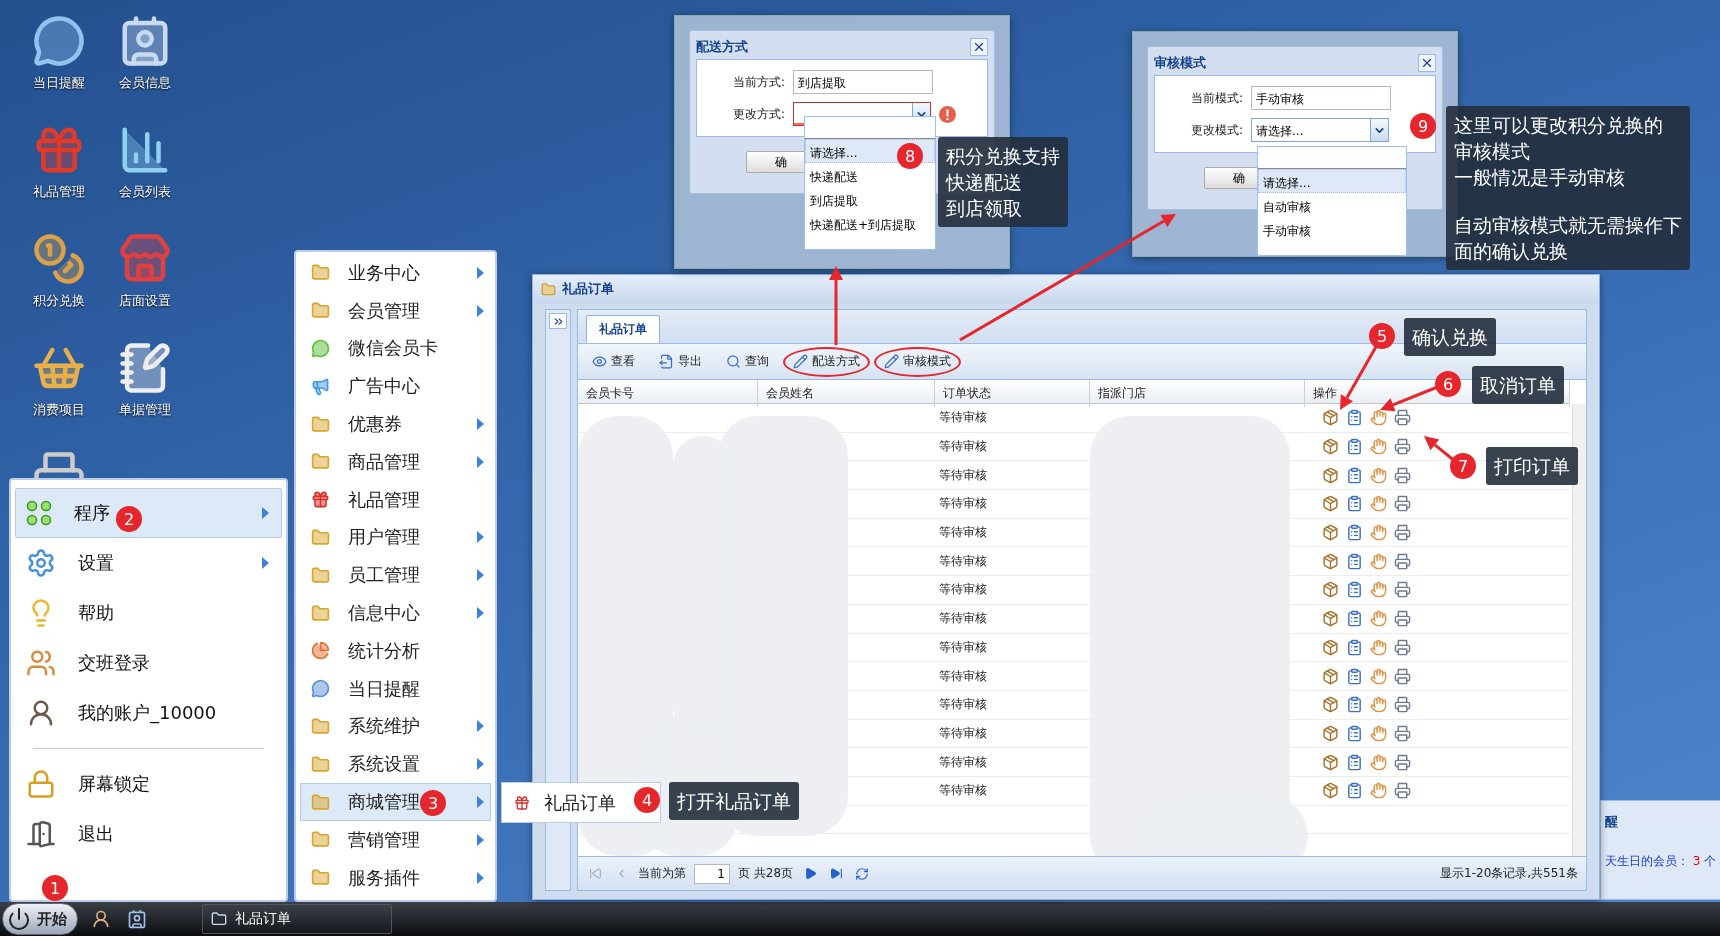  Describe the element at coordinates (1197, 393) in the screenshot. I see `column-header: 指派门店` at that location.